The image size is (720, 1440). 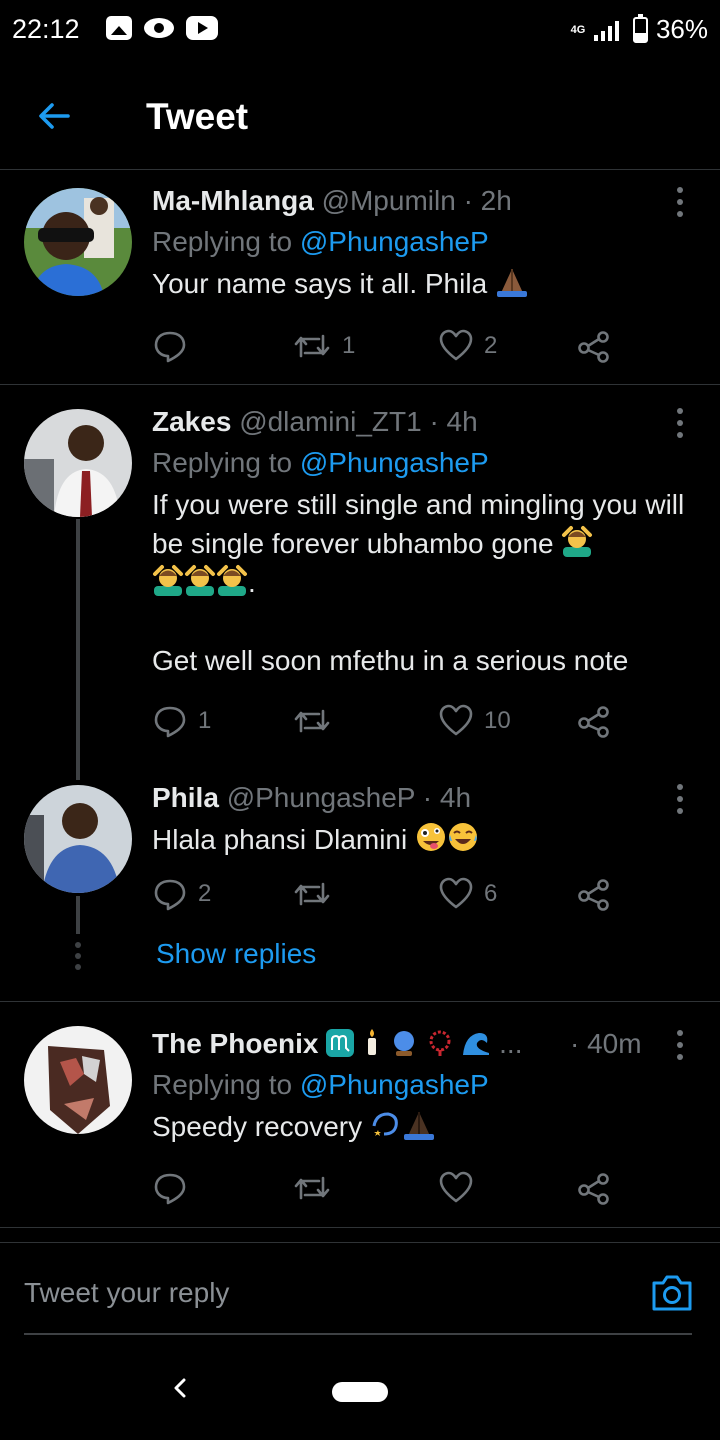 What do you see at coordinates (387, 346) in the screenshot?
I see `tweet-actions: 1 2` at bounding box center [387, 346].